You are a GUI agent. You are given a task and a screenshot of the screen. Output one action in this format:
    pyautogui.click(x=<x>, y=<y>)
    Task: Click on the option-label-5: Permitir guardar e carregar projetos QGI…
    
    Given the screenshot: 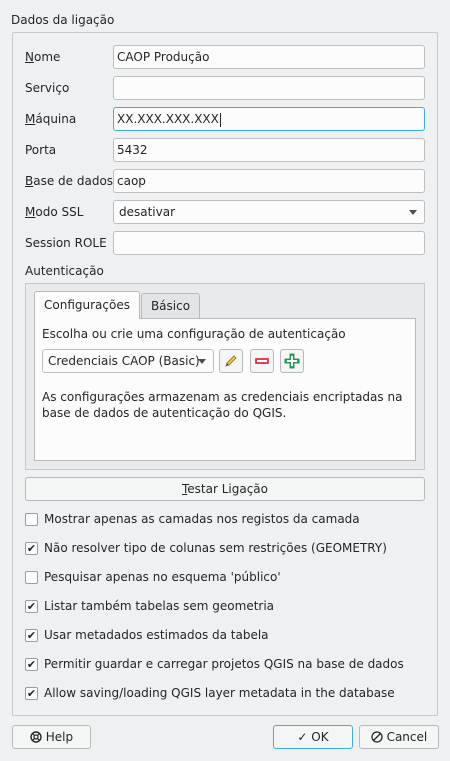 What is the action you would take?
    pyautogui.click(x=224, y=664)
    